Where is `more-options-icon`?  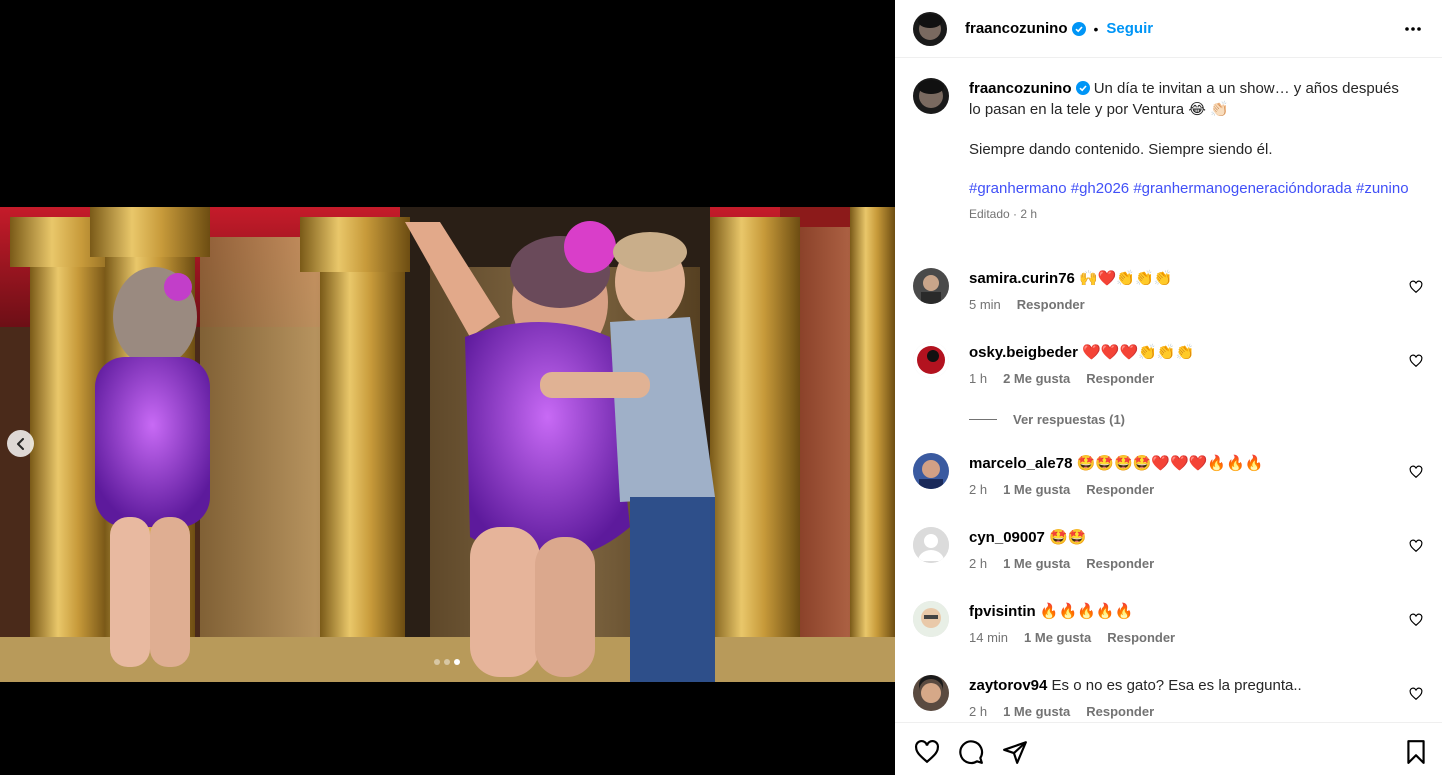
more-options-icon is located at coordinates (1413, 29).